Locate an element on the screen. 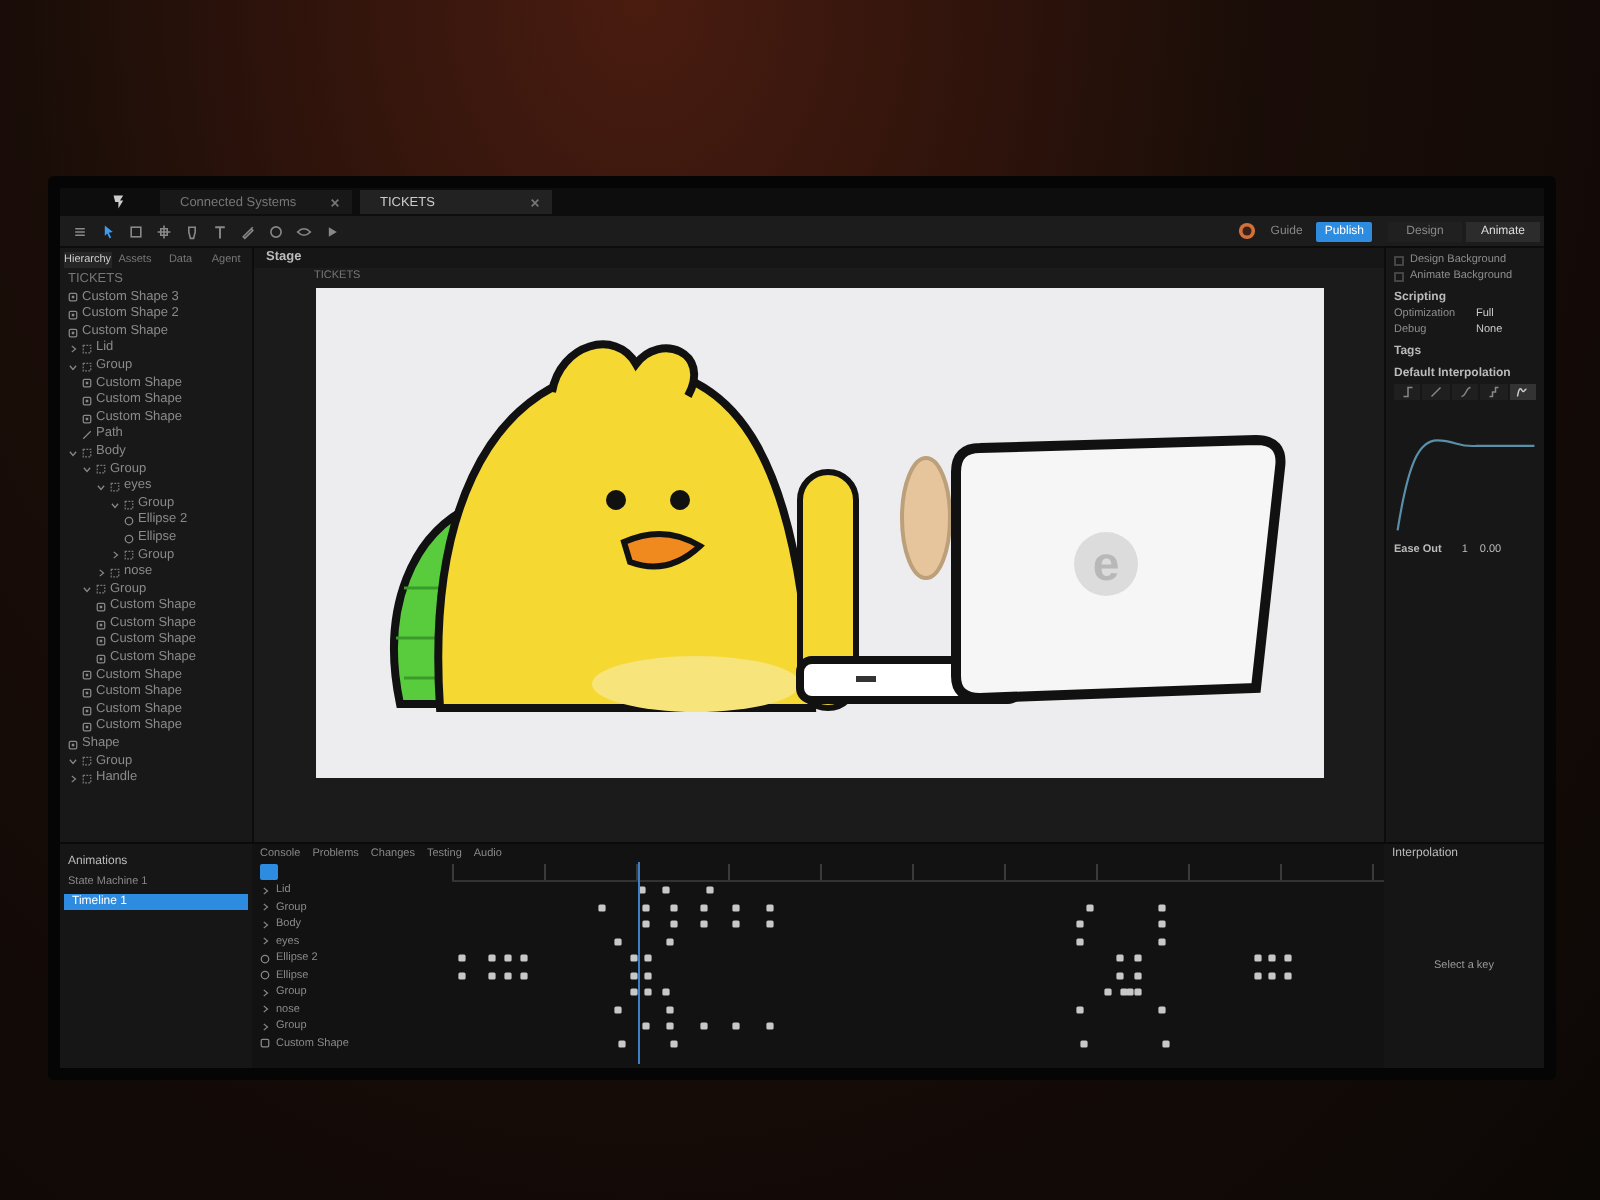  step-curve-icon is located at coordinates (1493, 392).